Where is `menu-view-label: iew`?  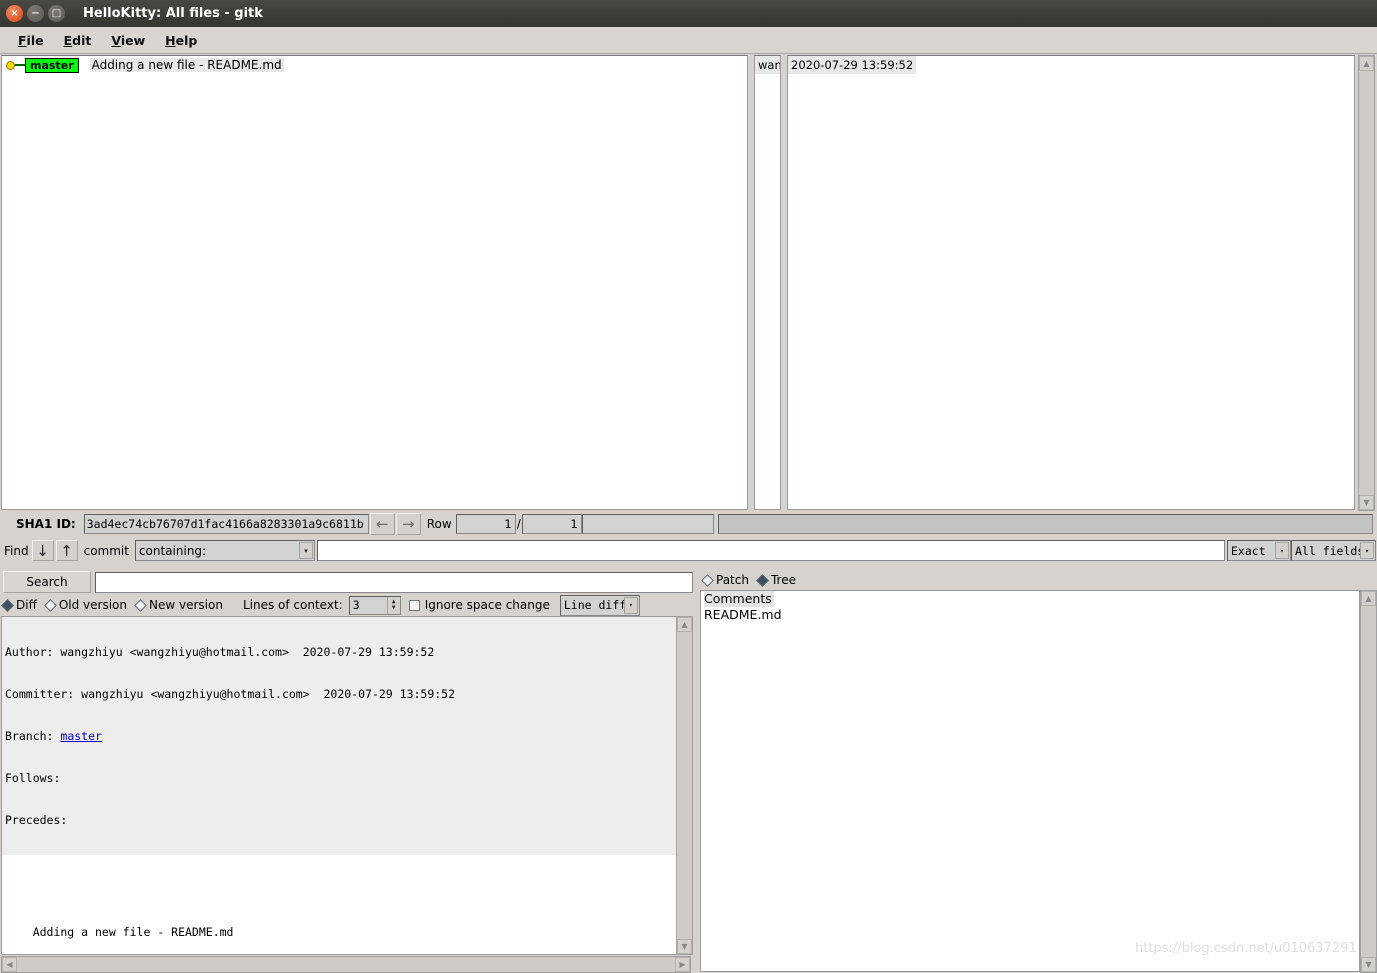 menu-view-label: iew is located at coordinates (133, 40).